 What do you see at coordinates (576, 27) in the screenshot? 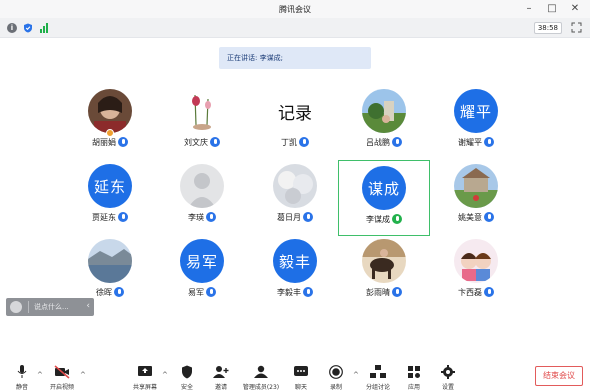
I see `fullscreen-icon` at bounding box center [576, 27].